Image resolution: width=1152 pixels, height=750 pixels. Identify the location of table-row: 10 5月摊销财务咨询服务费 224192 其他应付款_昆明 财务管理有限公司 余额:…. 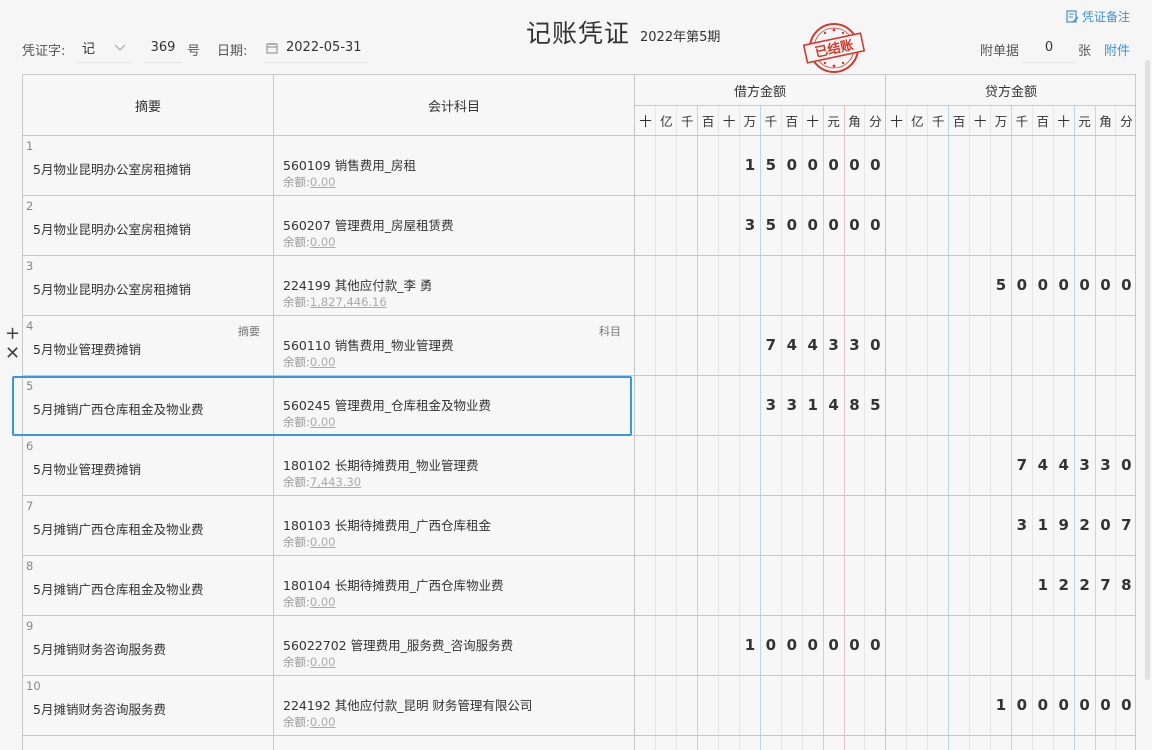
(579, 706).